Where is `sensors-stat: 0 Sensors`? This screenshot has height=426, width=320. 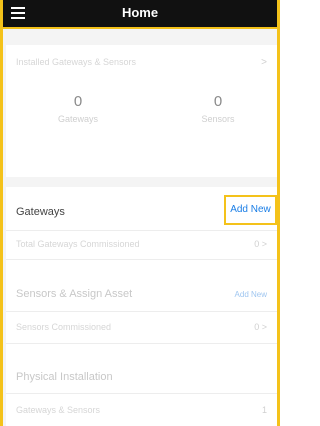 sensors-stat: 0 Sensors is located at coordinates (218, 108).